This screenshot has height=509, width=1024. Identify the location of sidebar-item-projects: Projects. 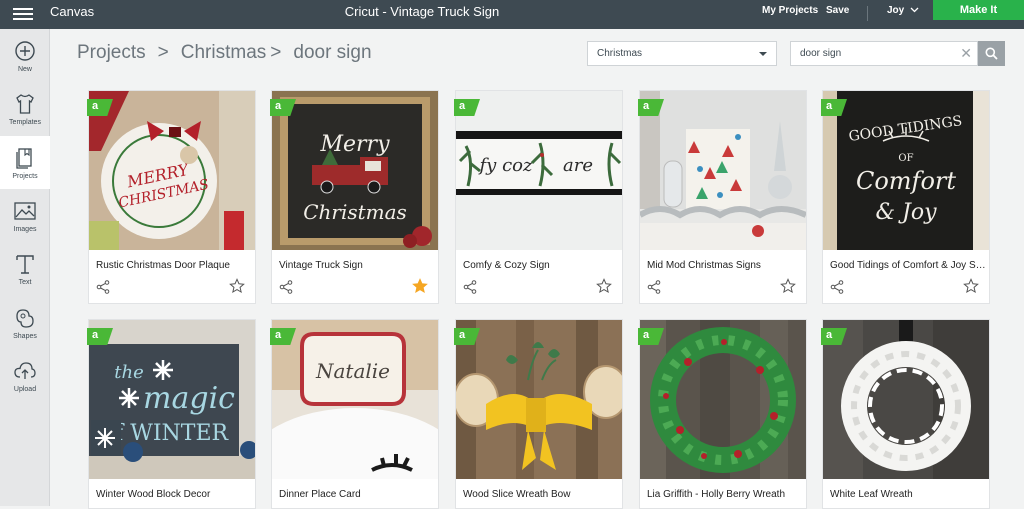
(25, 162).